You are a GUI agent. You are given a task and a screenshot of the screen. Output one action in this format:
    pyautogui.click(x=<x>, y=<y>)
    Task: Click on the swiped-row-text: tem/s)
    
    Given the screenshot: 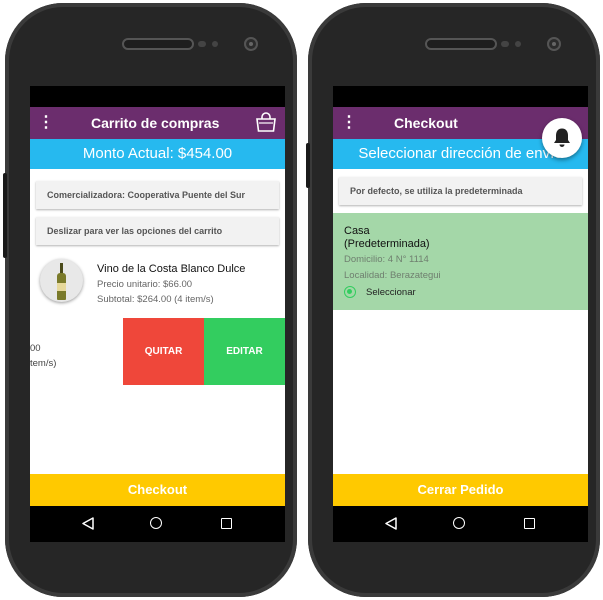 What is the action you would take?
    pyautogui.click(x=43, y=363)
    